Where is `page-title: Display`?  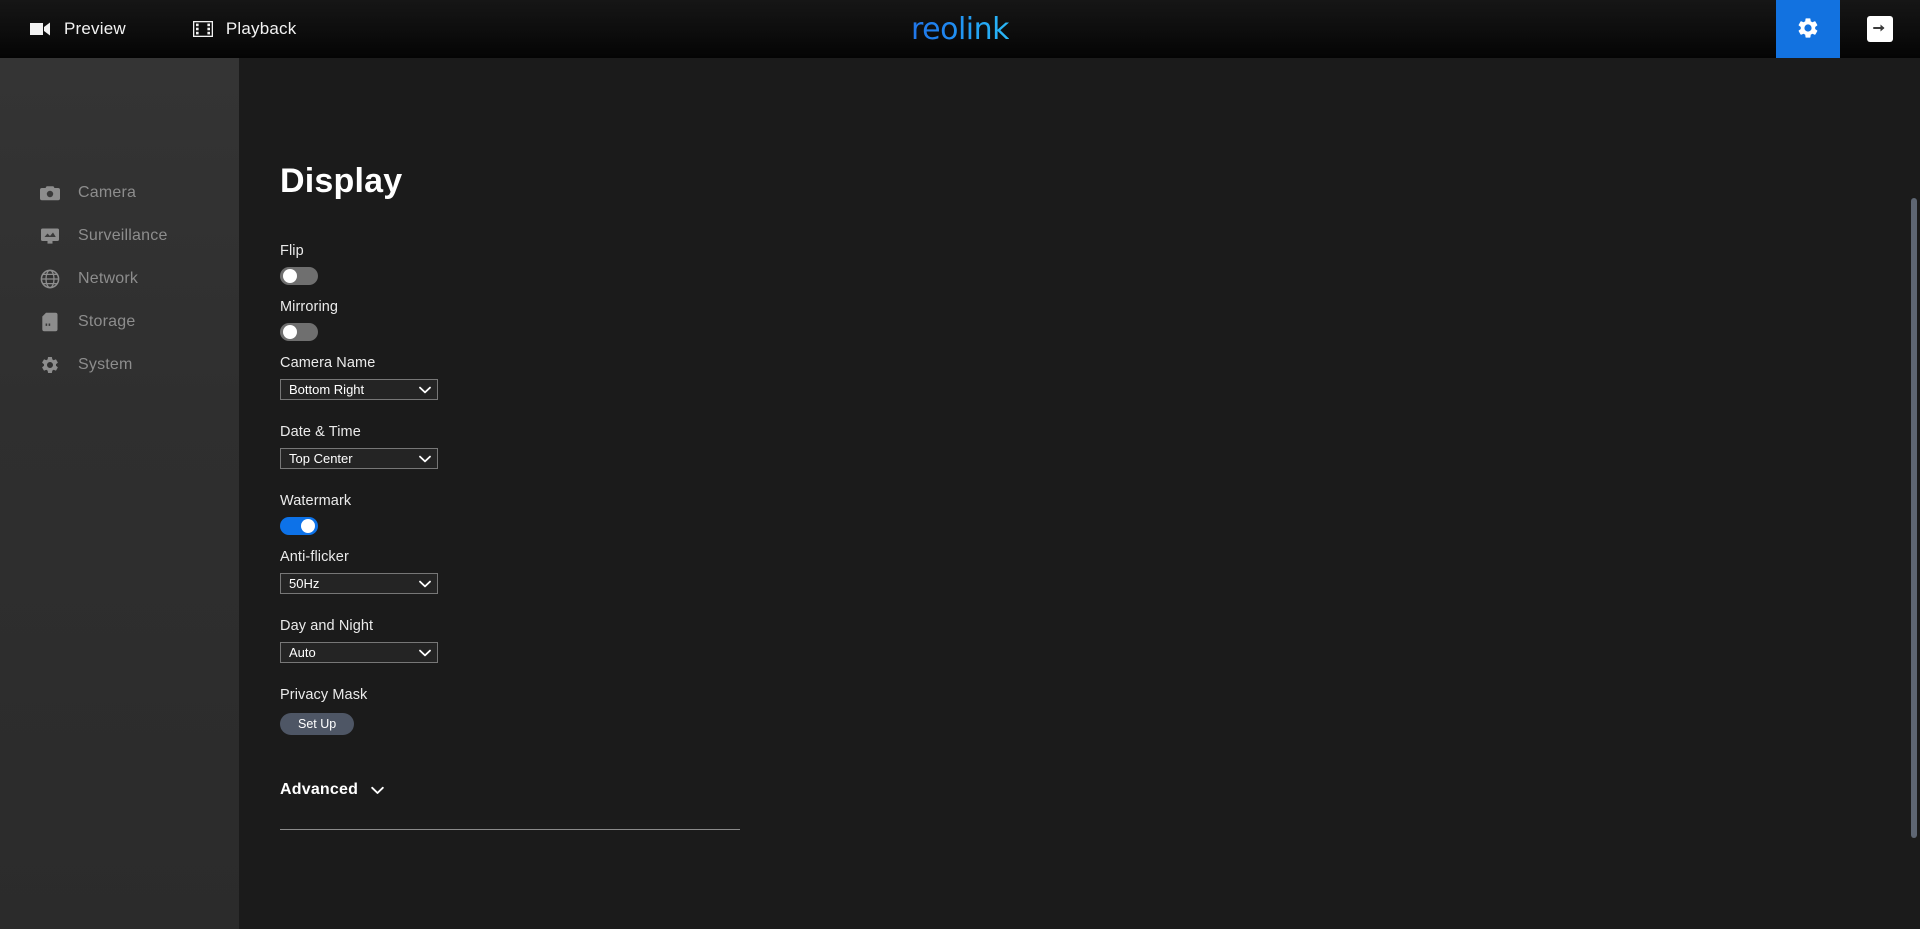 page-title: Display is located at coordinates (341, 181).